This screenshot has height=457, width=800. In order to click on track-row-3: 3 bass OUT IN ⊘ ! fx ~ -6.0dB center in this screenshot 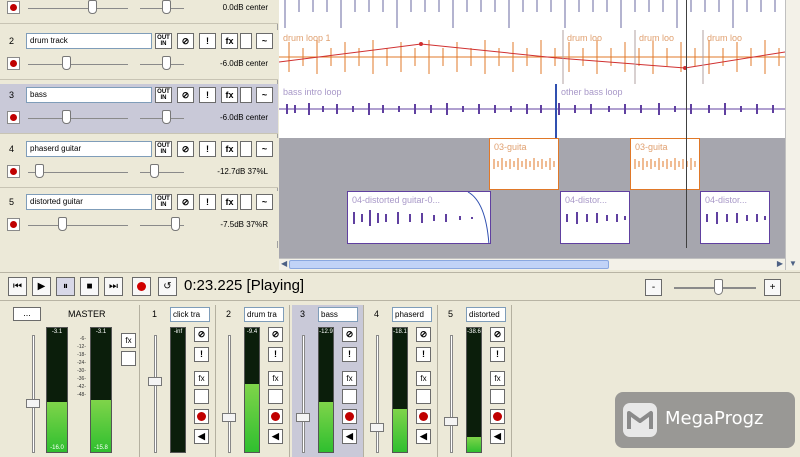, I will do `click(139, 109)`.